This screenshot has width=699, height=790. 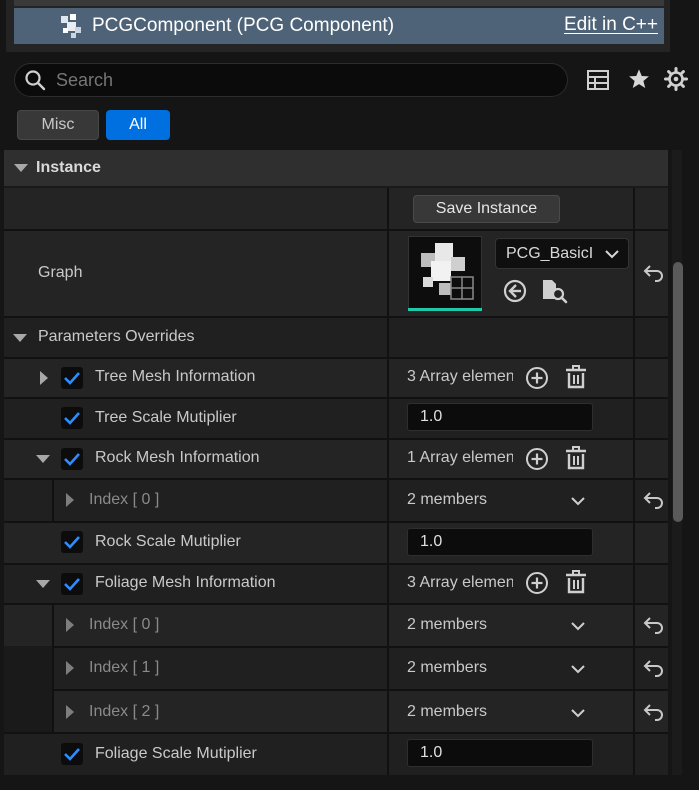 What do you see at coordinates (68, 167) in the screenshot?
I see `section-title: Instance` at bounding box center [68, 167].